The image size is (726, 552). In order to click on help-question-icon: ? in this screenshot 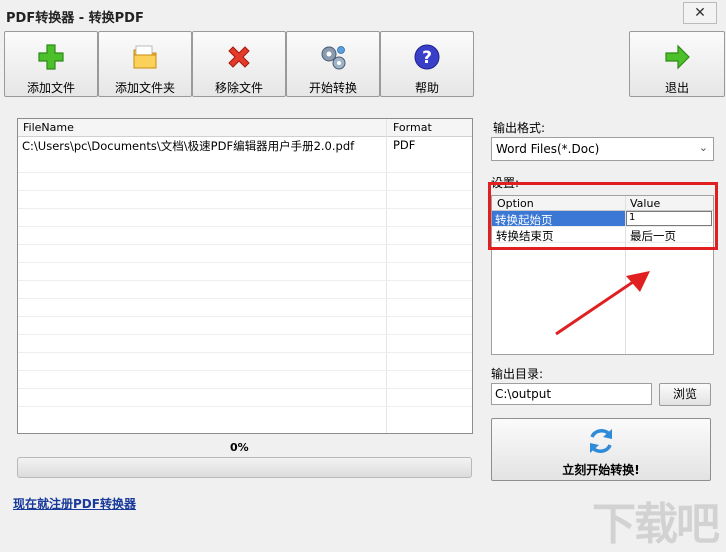, I will do `click(427, 57)`.